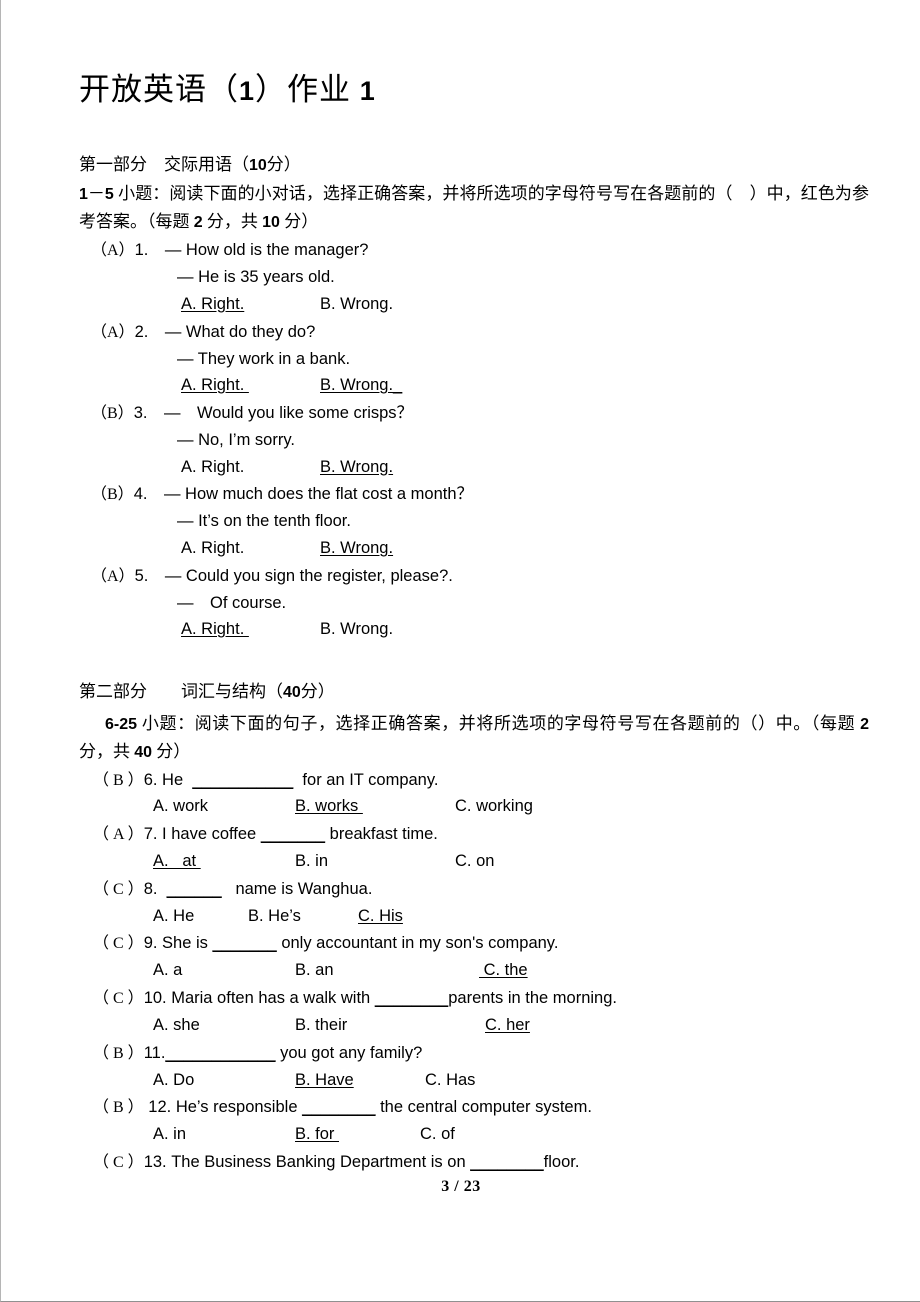  I want to click on option-b: B. in, so click(375, 861).